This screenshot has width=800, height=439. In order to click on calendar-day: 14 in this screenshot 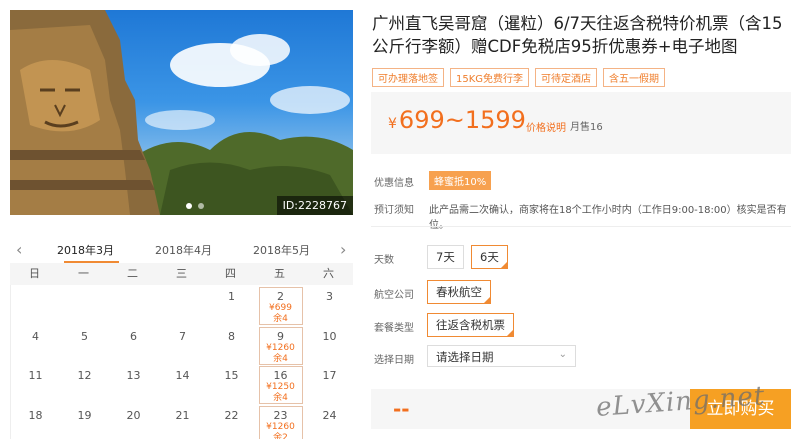, I will do `click(183, 376)`.